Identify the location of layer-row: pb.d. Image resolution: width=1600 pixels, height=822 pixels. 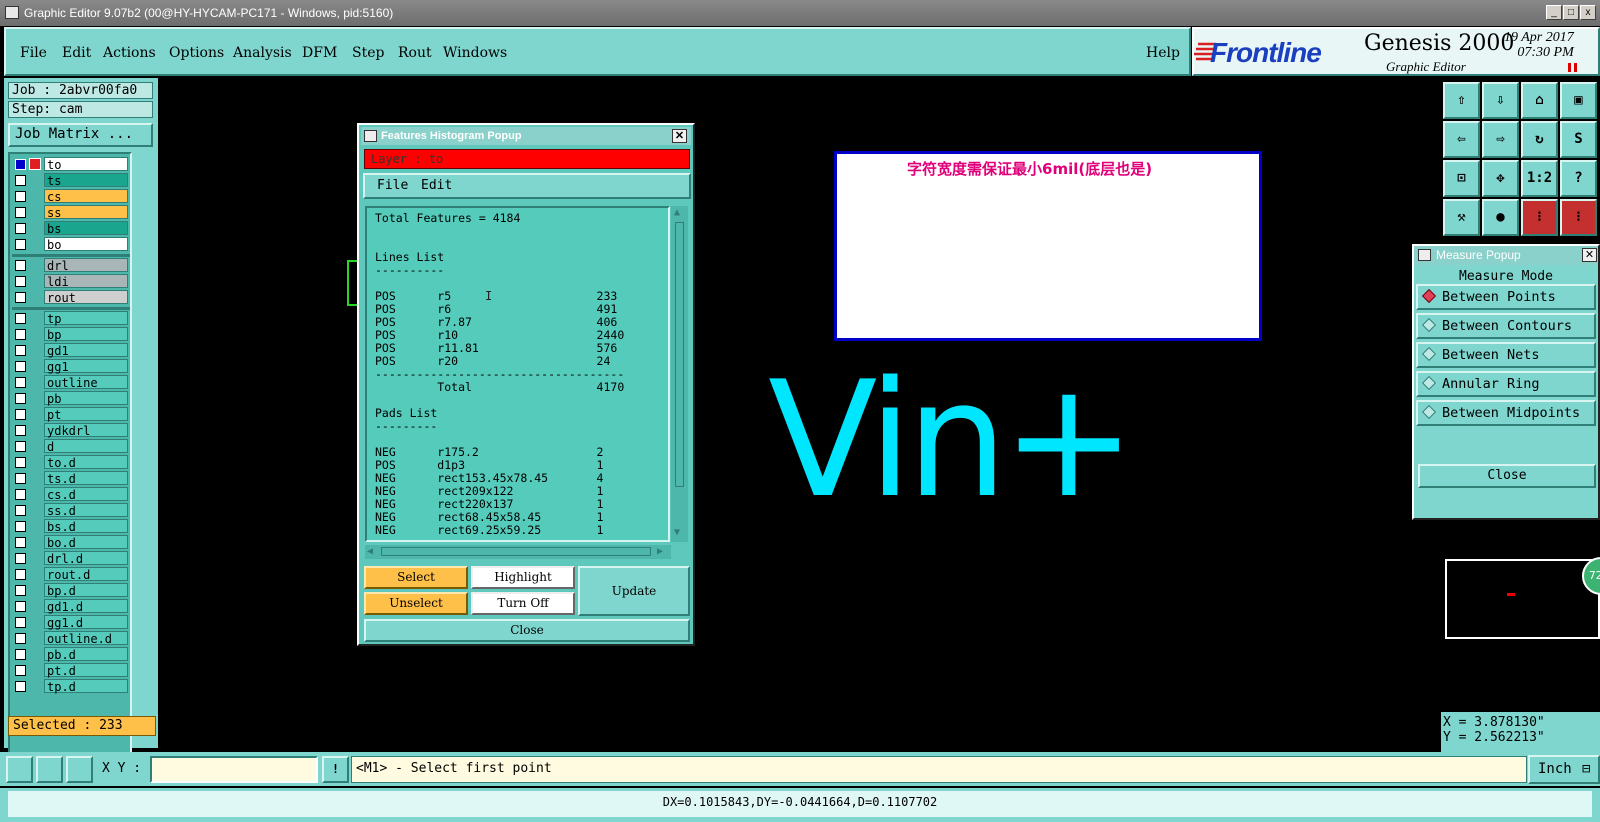
(71, 654).